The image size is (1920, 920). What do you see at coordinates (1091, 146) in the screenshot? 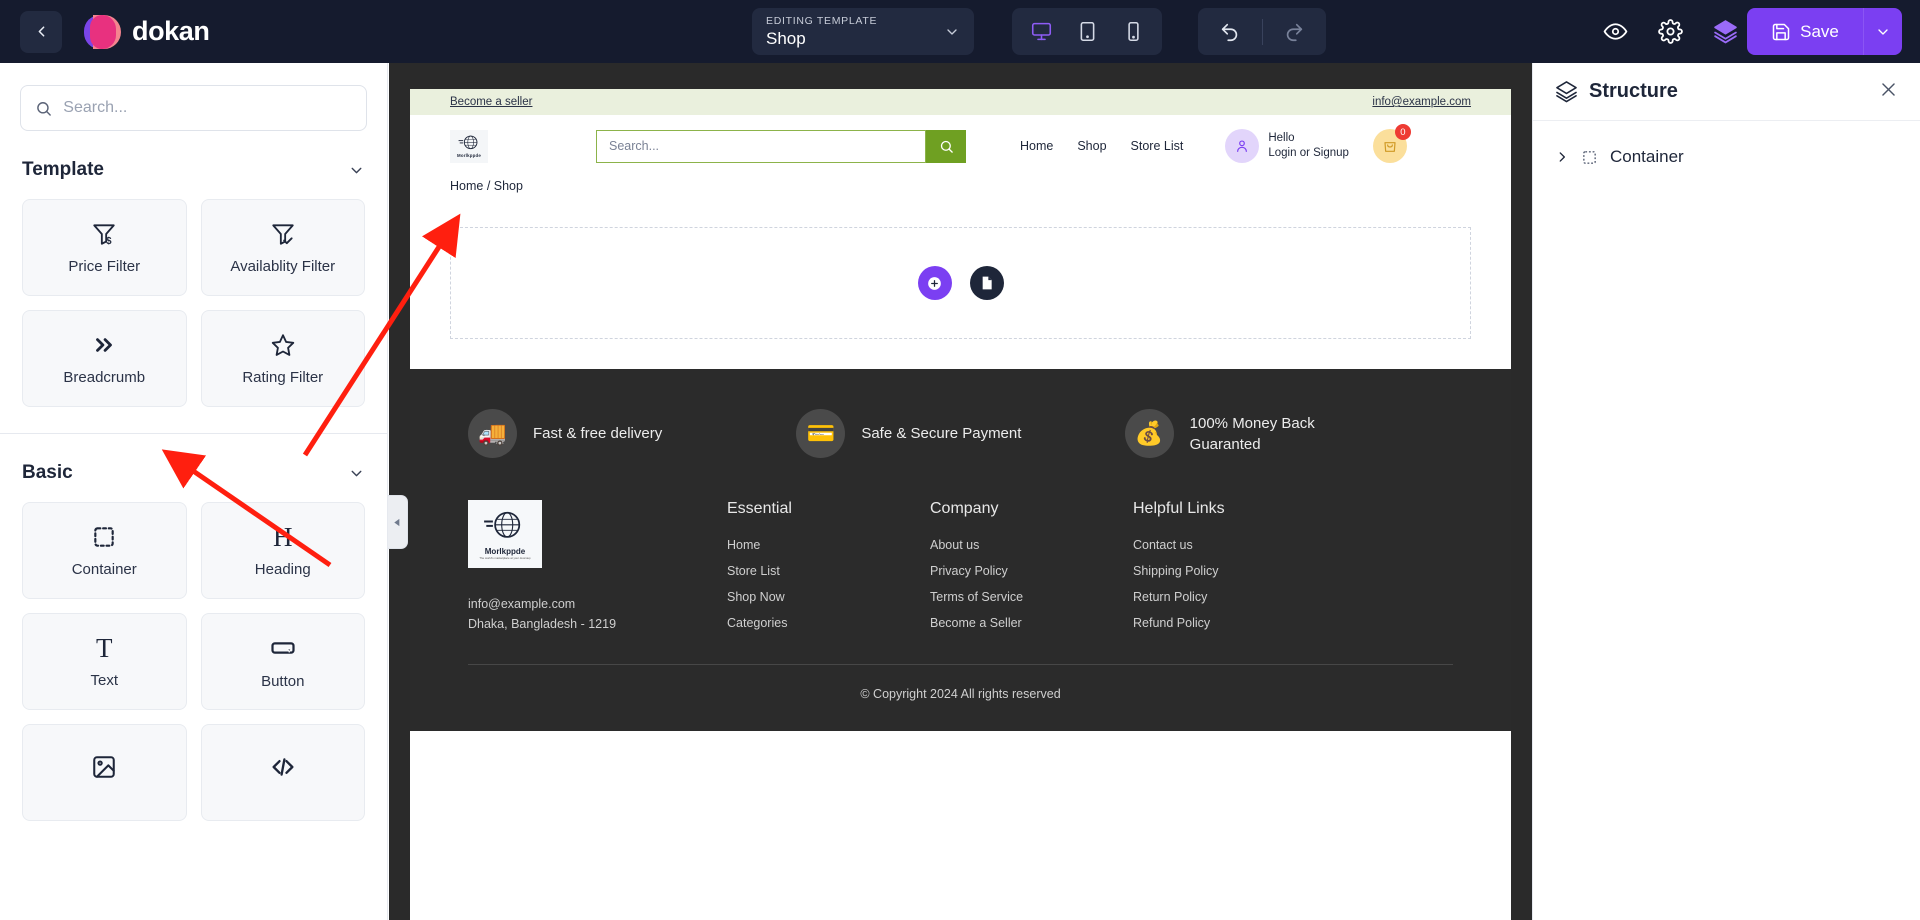
I see `store-nav-shop: Shop` at bounding box center [1091, 146].